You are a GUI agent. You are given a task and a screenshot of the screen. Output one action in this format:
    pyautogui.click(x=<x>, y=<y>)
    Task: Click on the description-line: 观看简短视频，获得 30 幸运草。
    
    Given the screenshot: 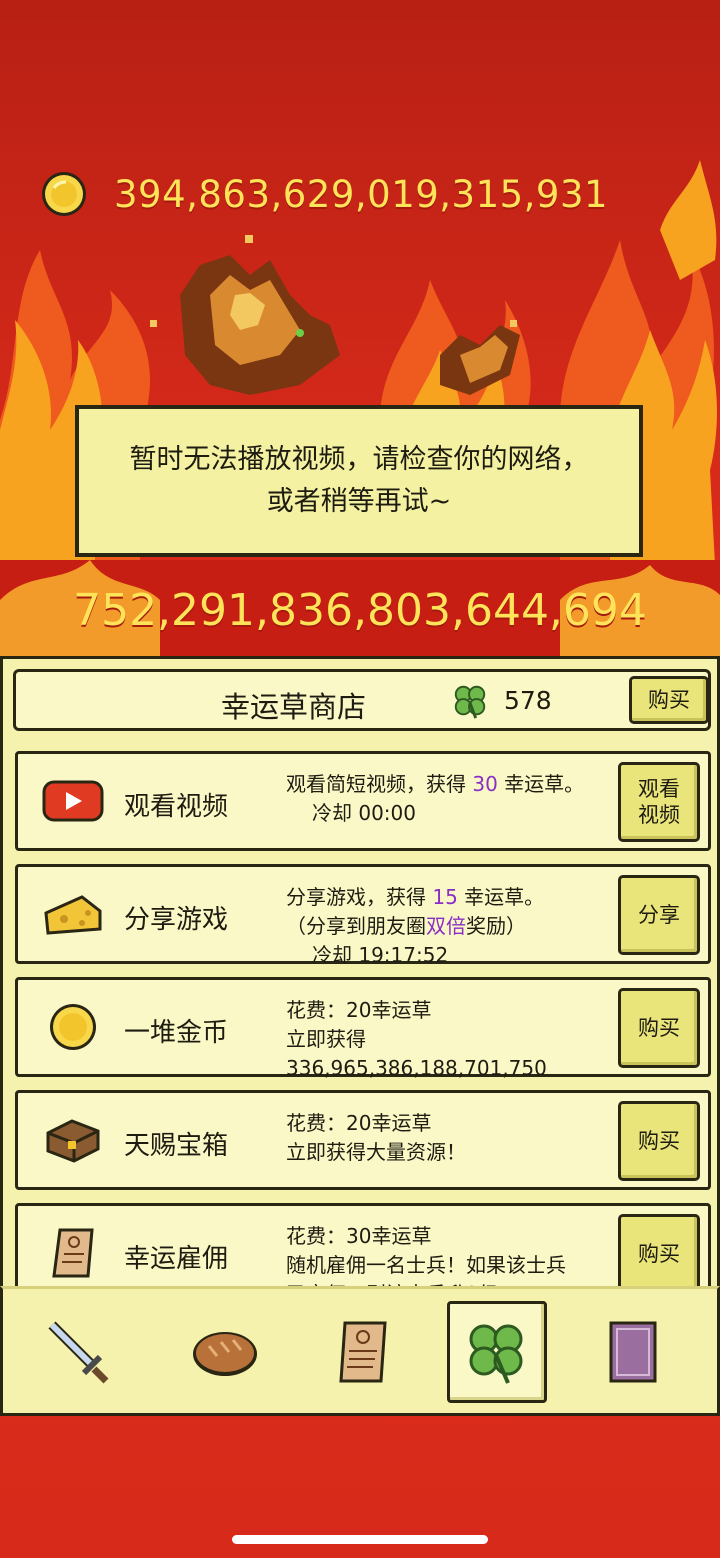 What is the action you would take?
    pyautogui.click(x=435, y=784)
    